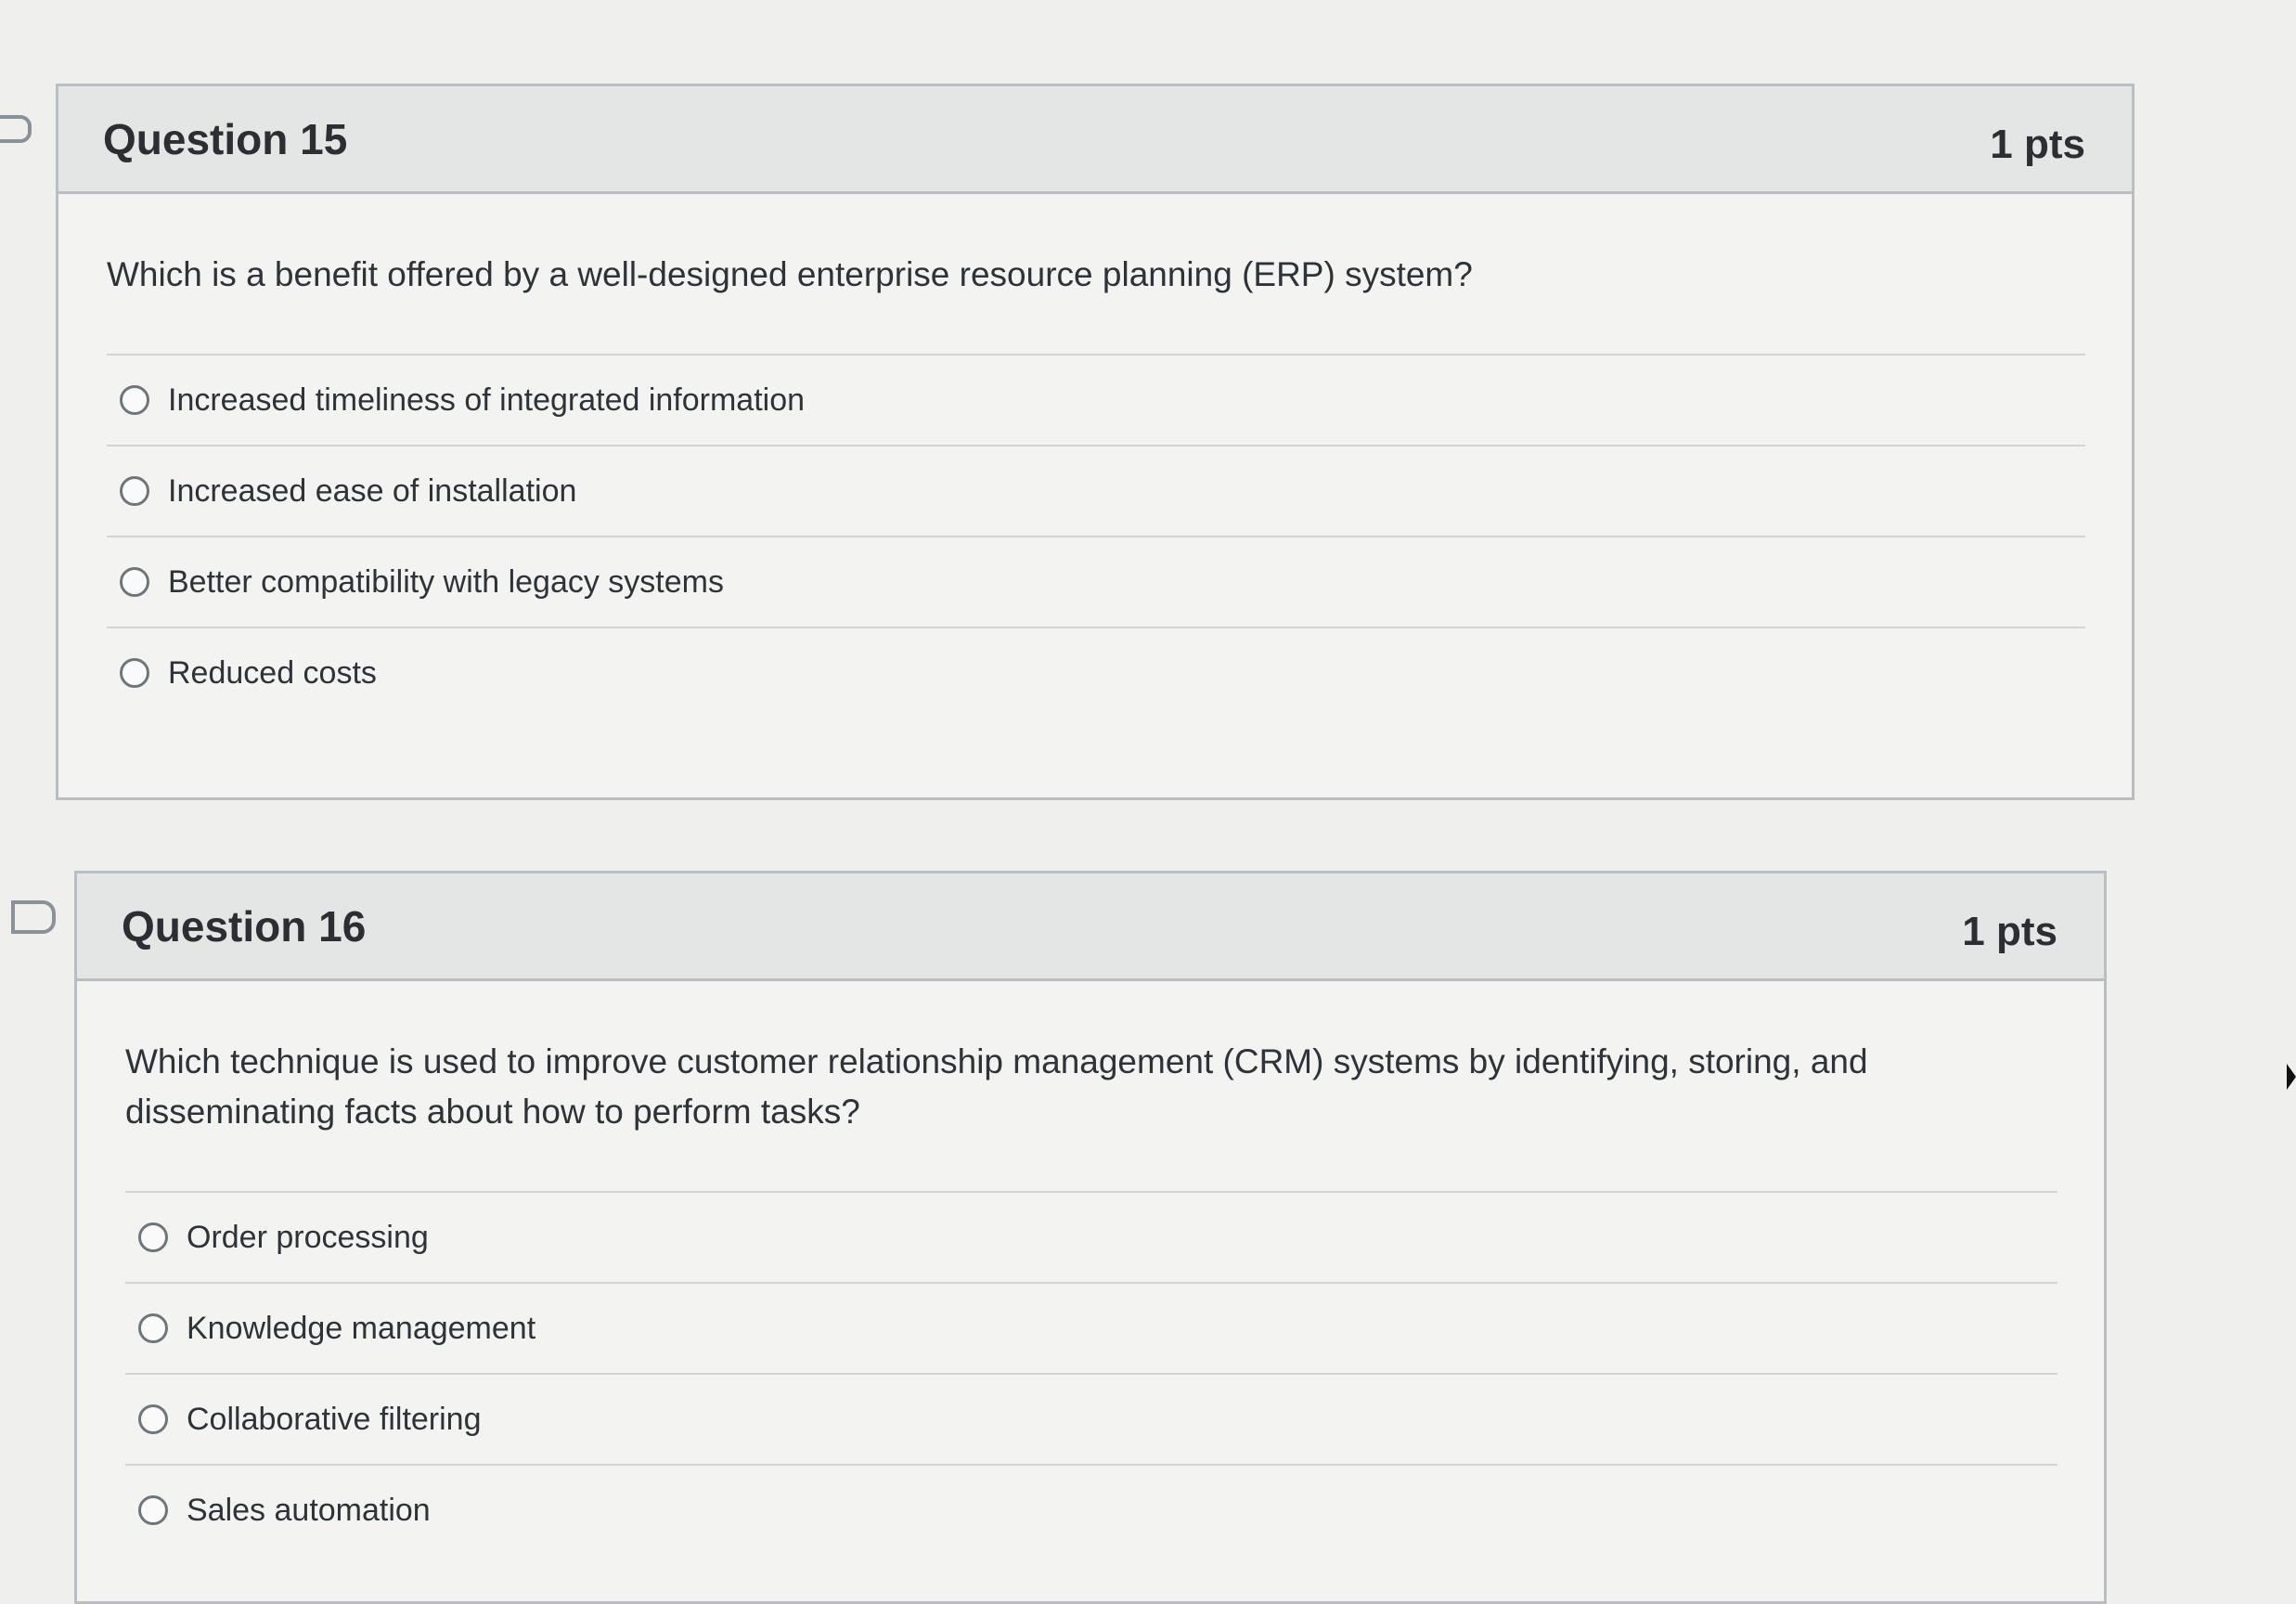 This screenshot has height=1604, width=2296. What do you see at coordinates (1096, 582) in the screenshot?
I see `answer-option: Better compatibility with legacy systems` at bounding box center [1096, 582].